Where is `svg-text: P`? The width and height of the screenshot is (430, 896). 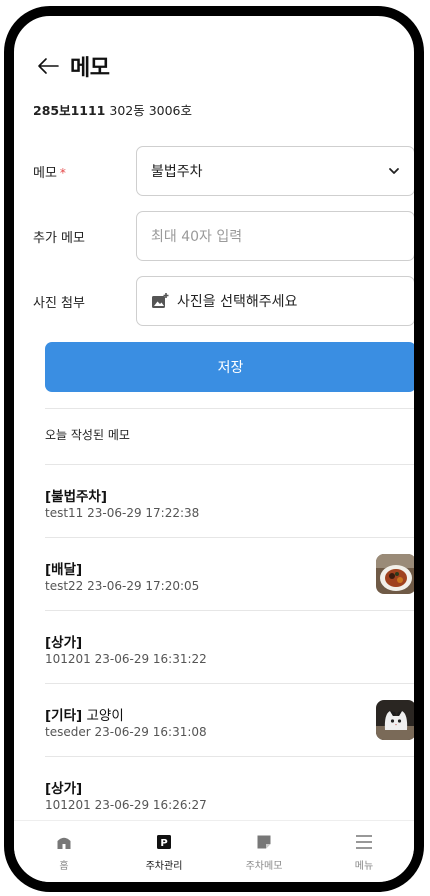 svg-text: P is located at coordinates (163, 843).